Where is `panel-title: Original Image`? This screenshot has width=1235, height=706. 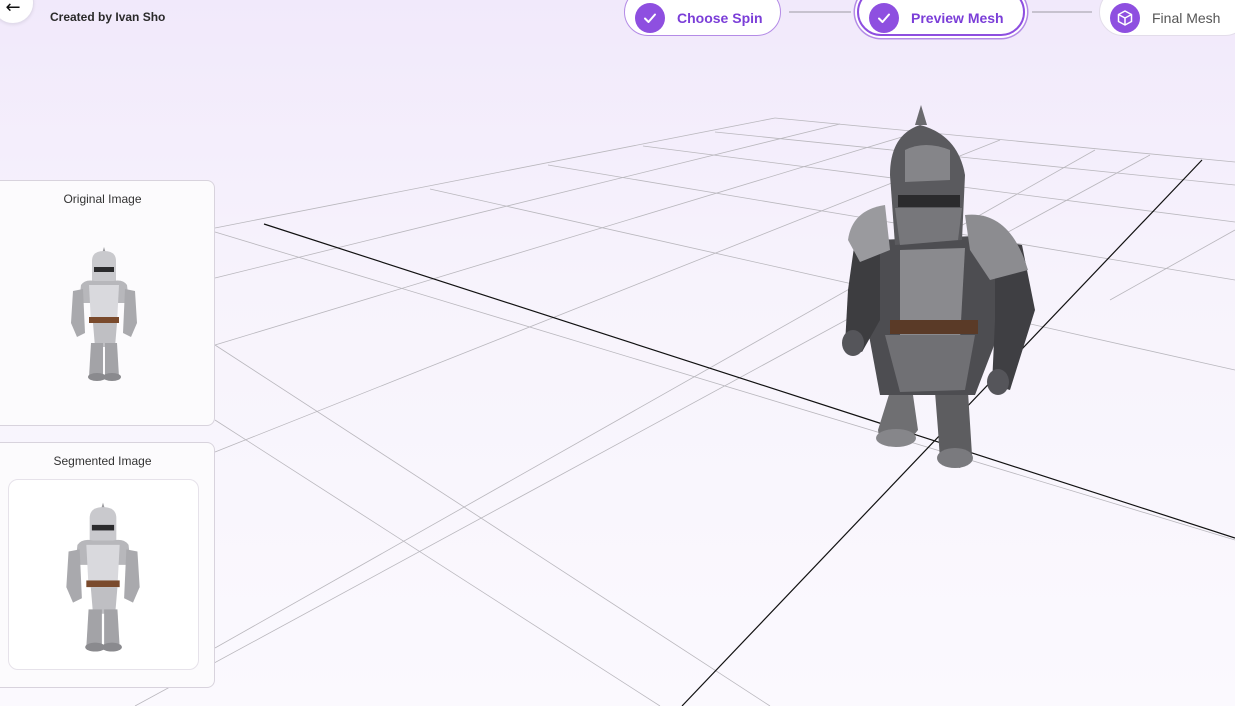 panel-title: Original Image is located at coordinates (102, 199).